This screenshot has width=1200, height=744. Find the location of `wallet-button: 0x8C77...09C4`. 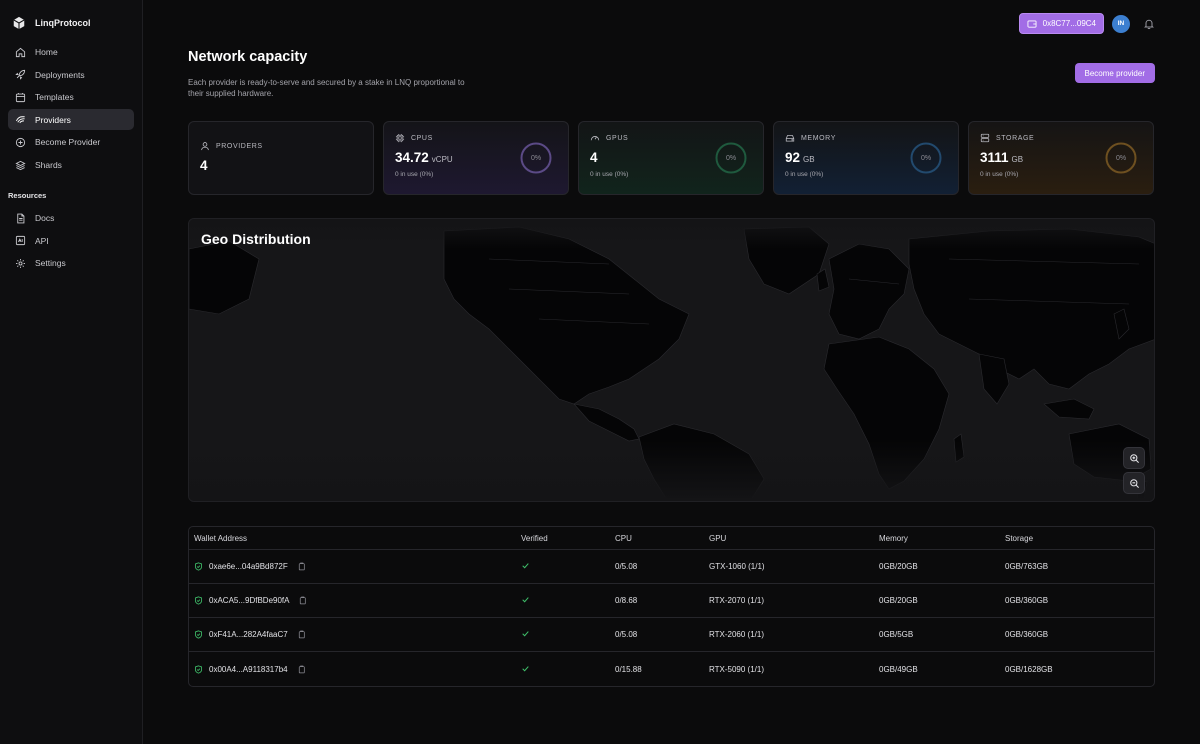

wallet-button: 0x8C77...09C4 is located at coordinates (1061, 23).